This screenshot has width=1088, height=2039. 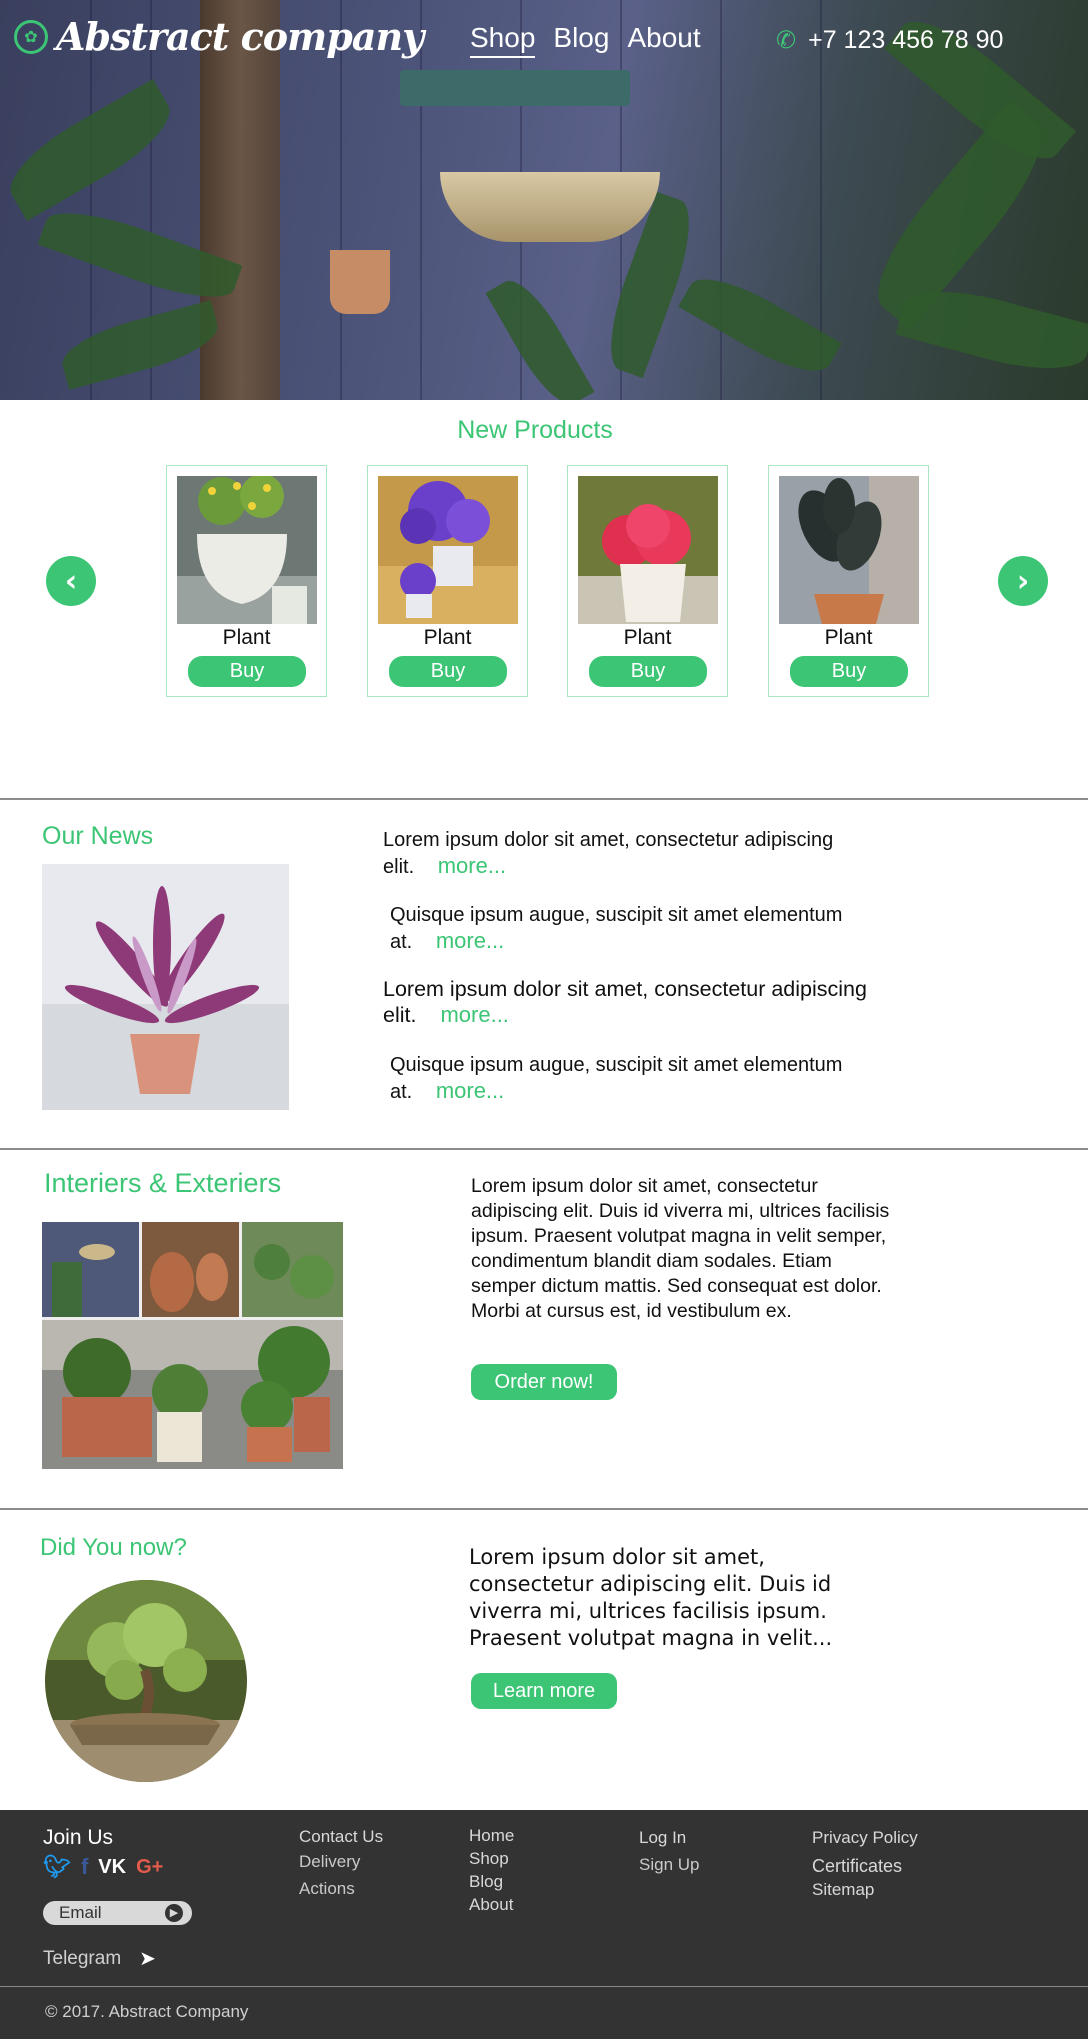 I want to click on bonsai-image, so click(x=146, y=1681).